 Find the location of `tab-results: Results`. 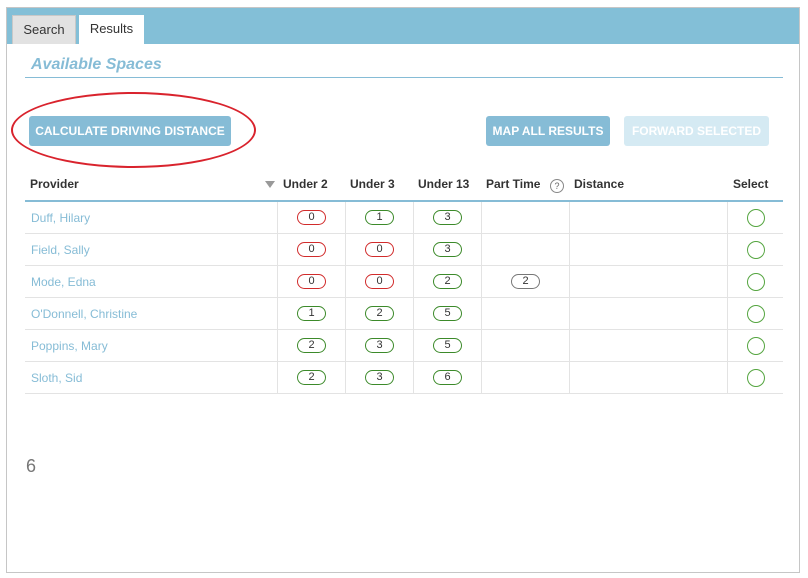

tab-results: Results is located at coordinates (111, 29).